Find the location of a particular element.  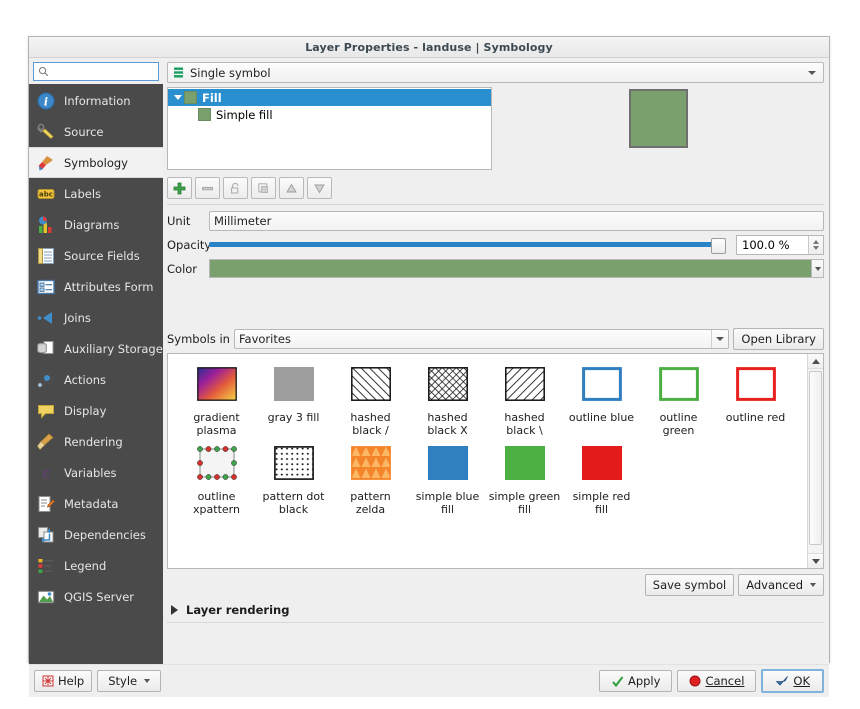

scrollbar-track is located at coordinates (815, 461).